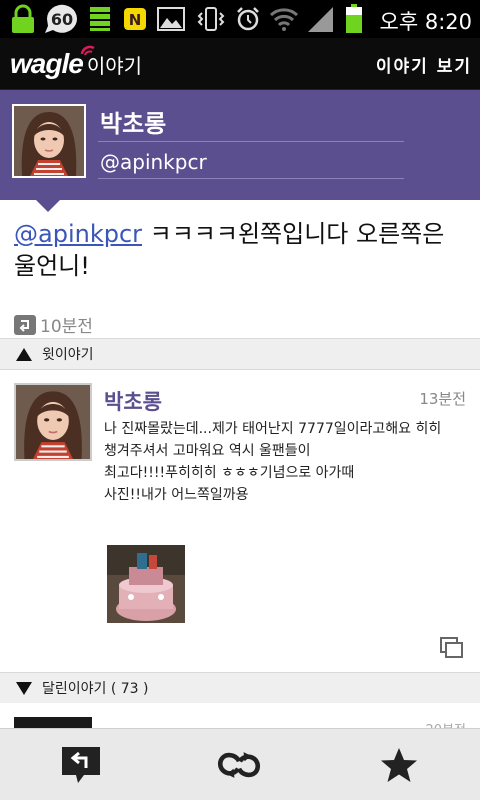 This screenshot has width=480, height=800. I want to click on attached-photo, so click(146, 584).